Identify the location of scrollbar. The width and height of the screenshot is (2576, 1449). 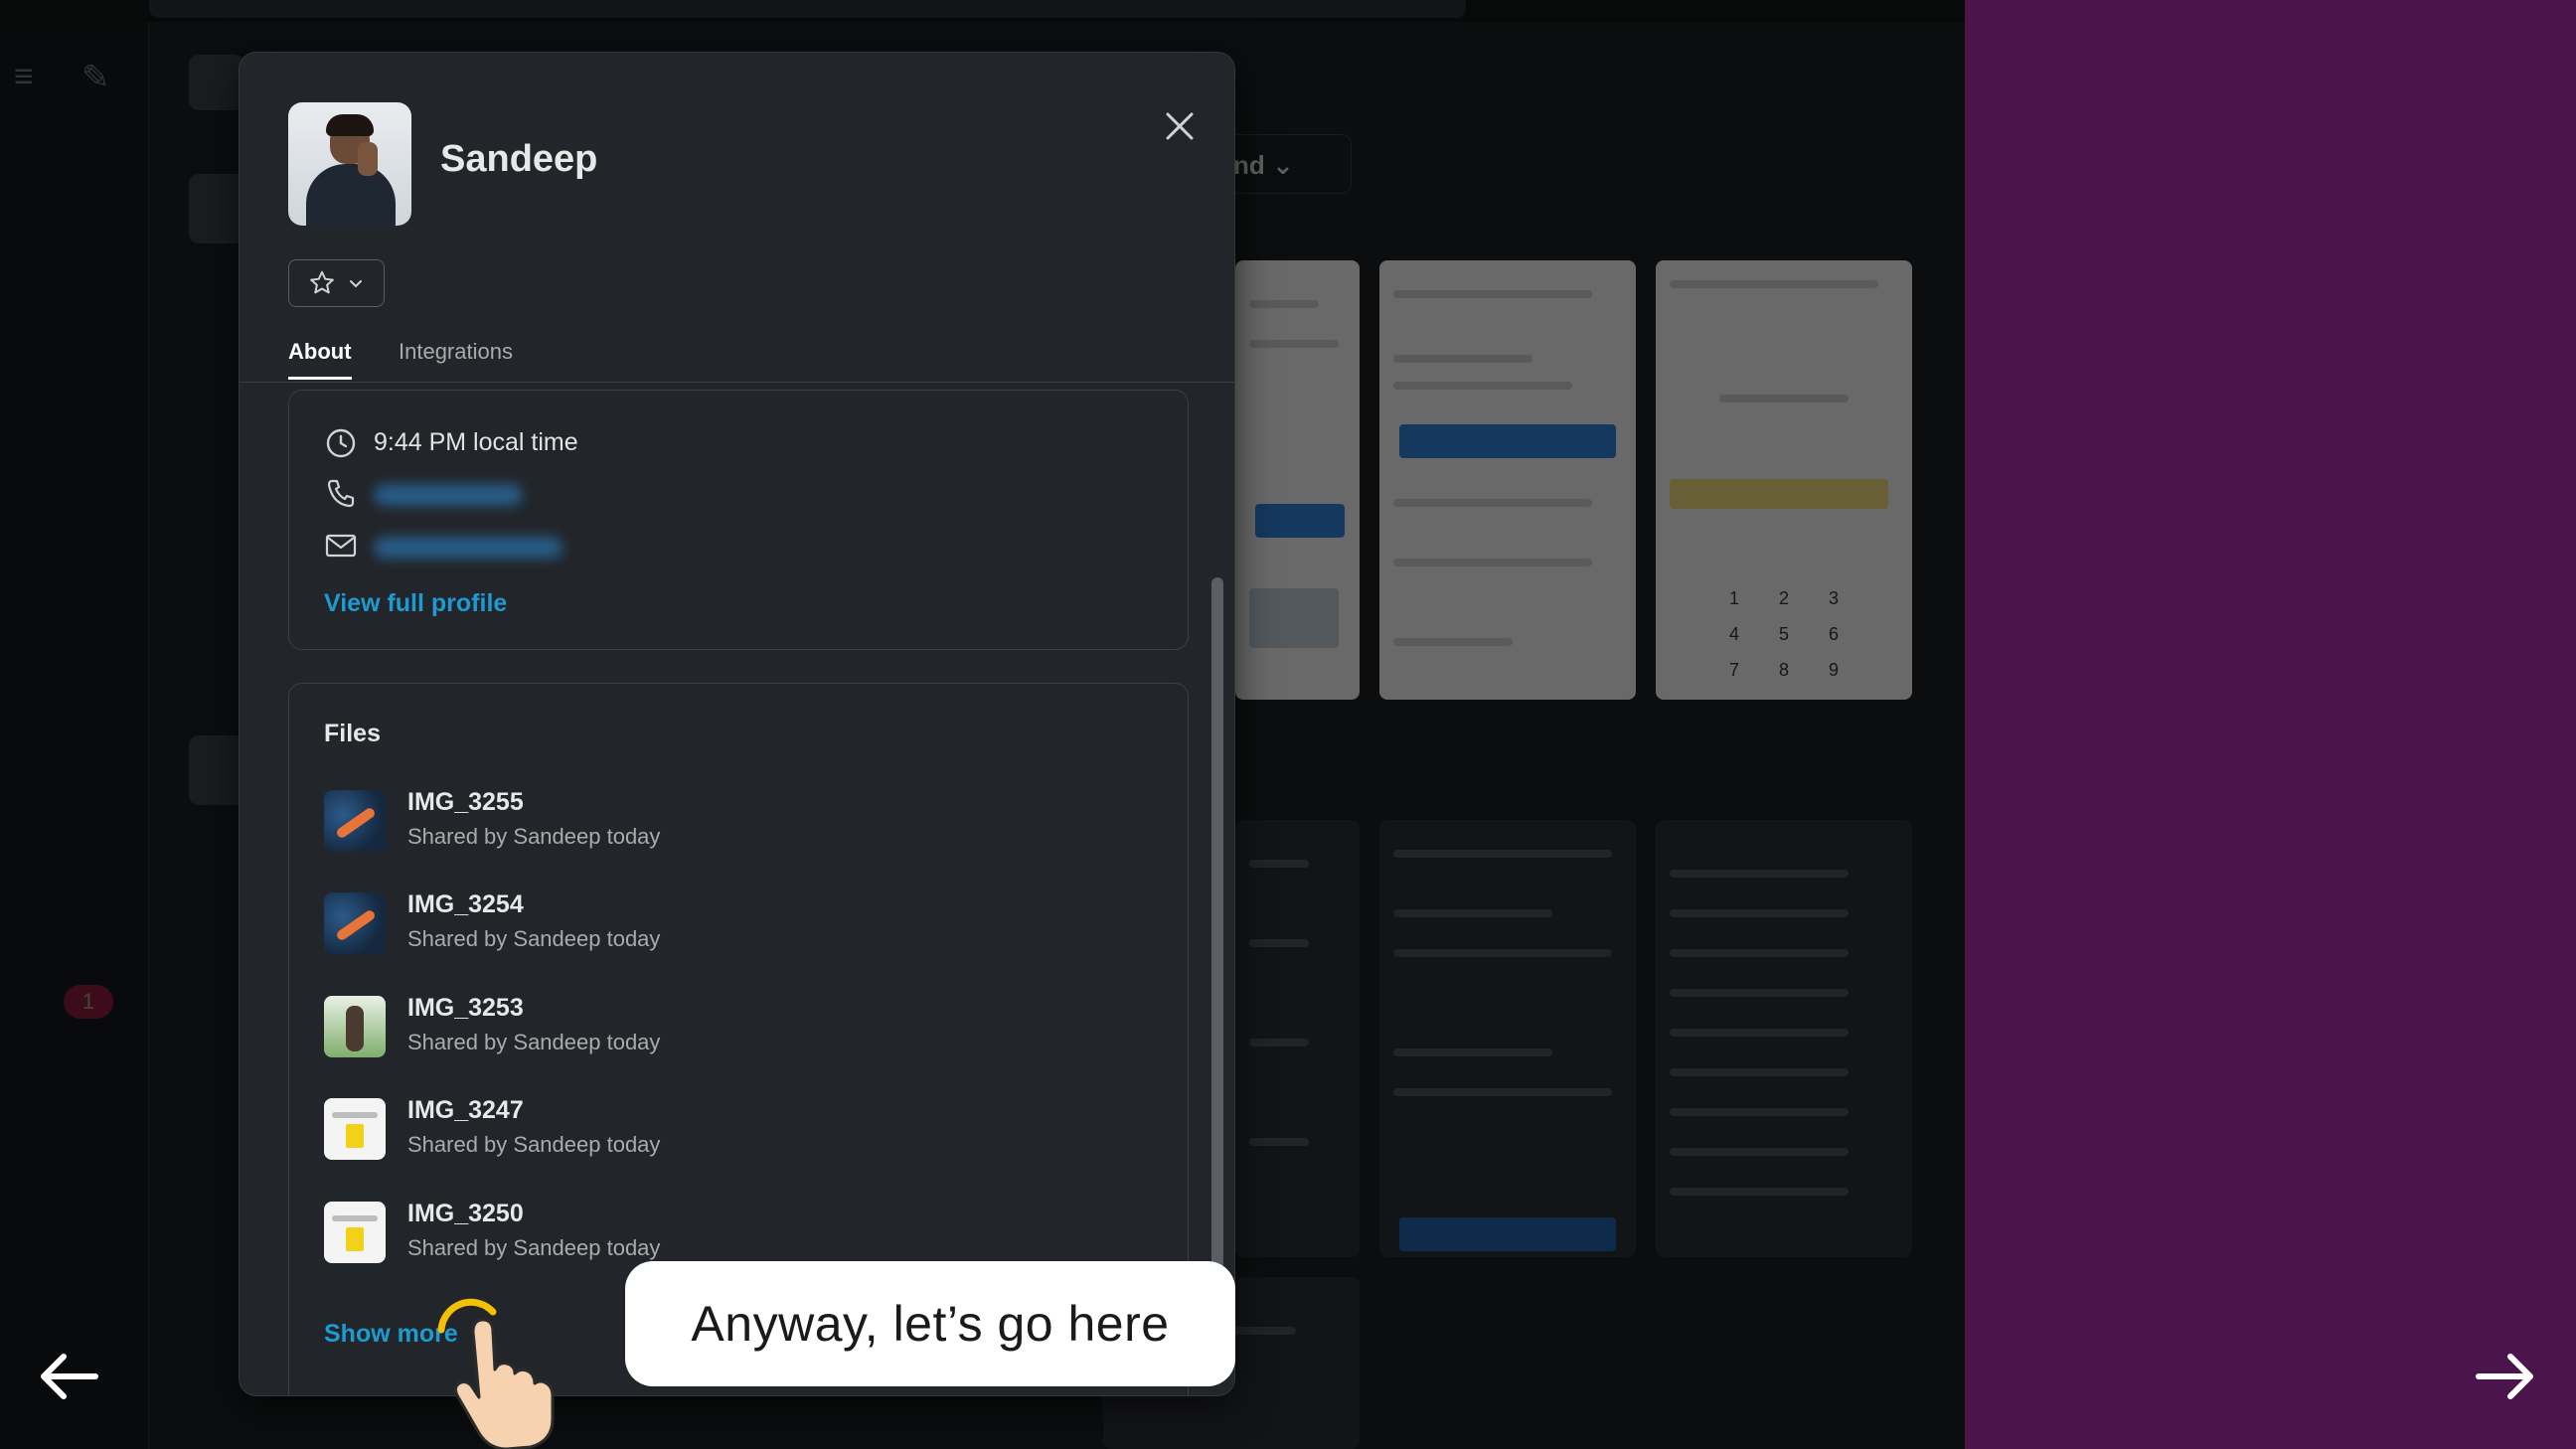
(1217, 887).